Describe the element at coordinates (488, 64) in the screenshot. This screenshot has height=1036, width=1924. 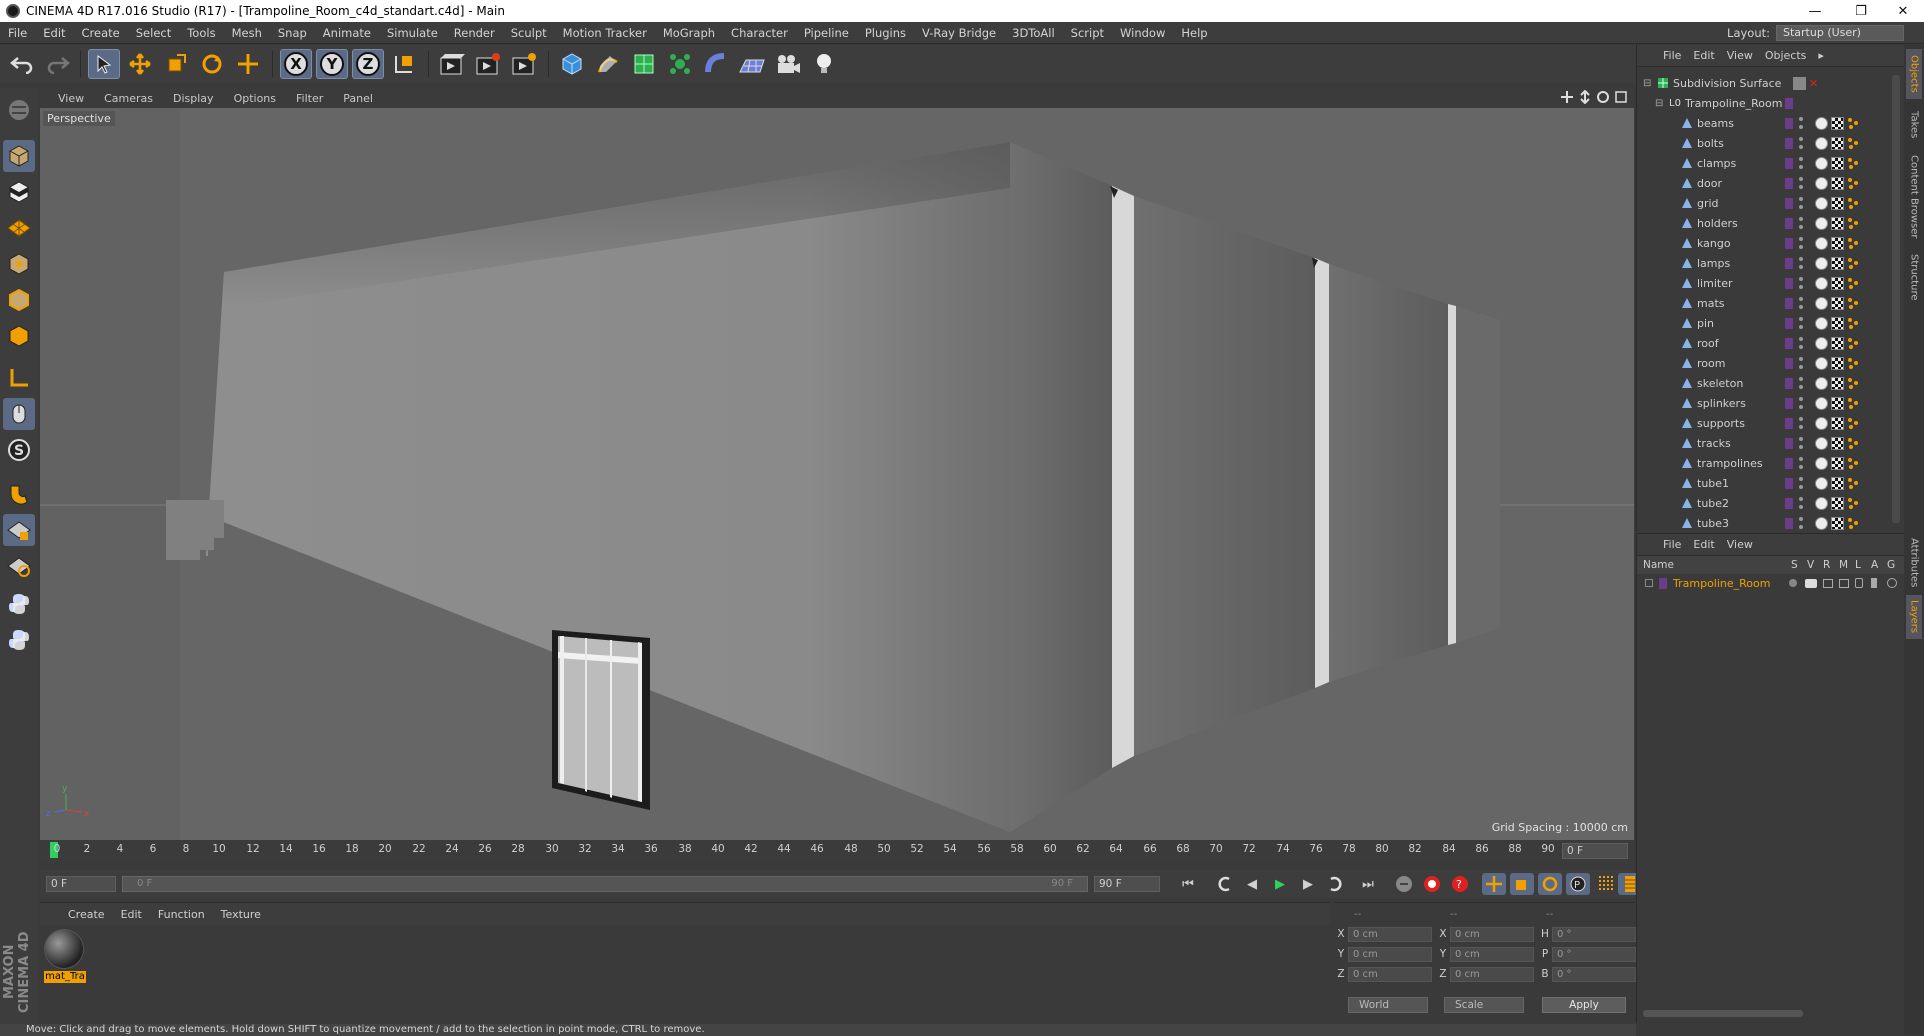
I see `render-picture-viewer-icon` at that location.